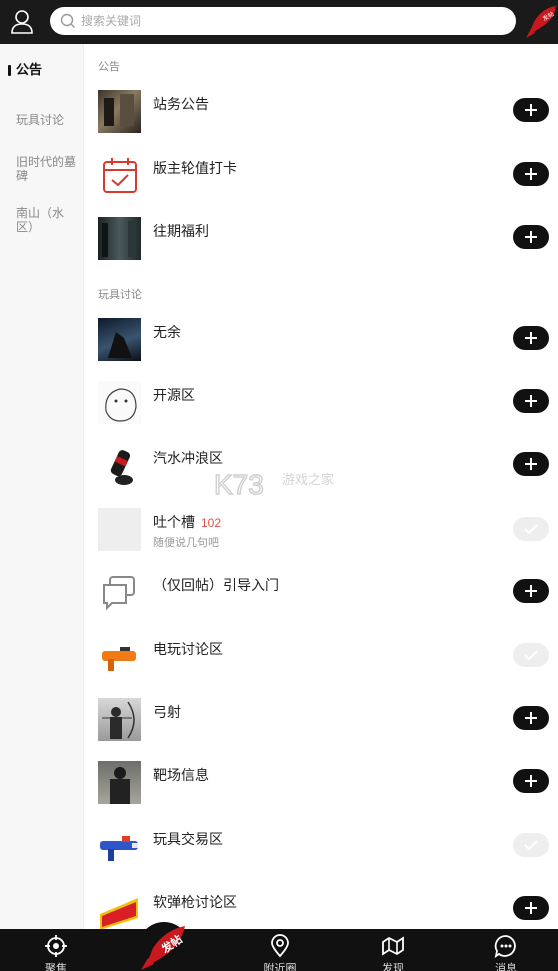 This screenshot has height=971, width=558. What do you see at coordinates (280, 946) in the screenshot?
I see `location-pin-icon` at bounding box center [280, 946].